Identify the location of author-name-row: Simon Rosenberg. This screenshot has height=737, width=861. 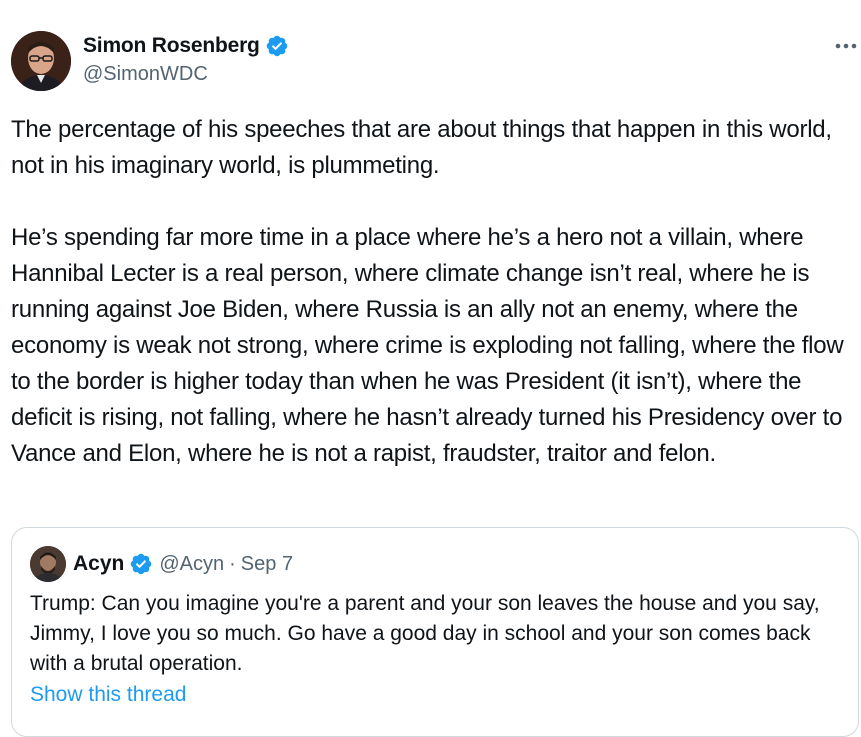
(186, 46).